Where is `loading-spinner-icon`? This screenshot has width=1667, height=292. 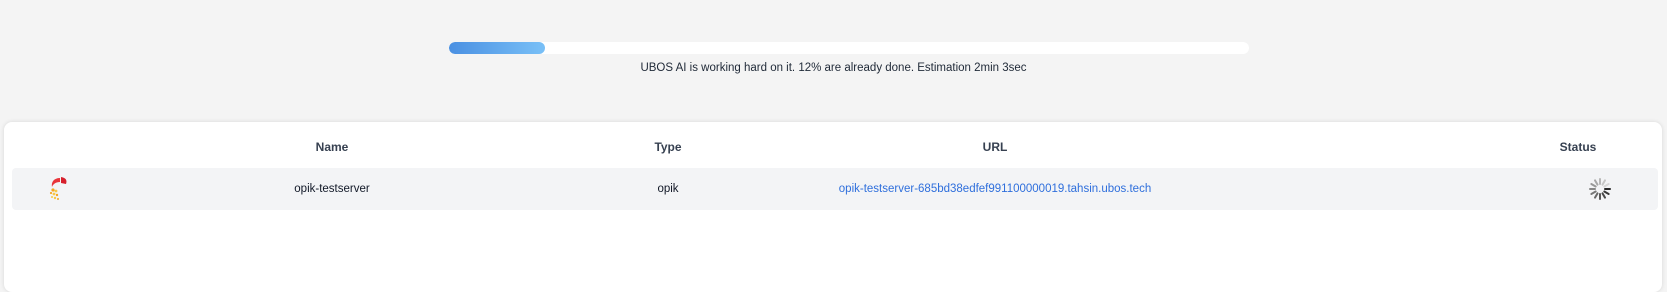 loading-spinner-icon is located at coordinates (1600, 189).